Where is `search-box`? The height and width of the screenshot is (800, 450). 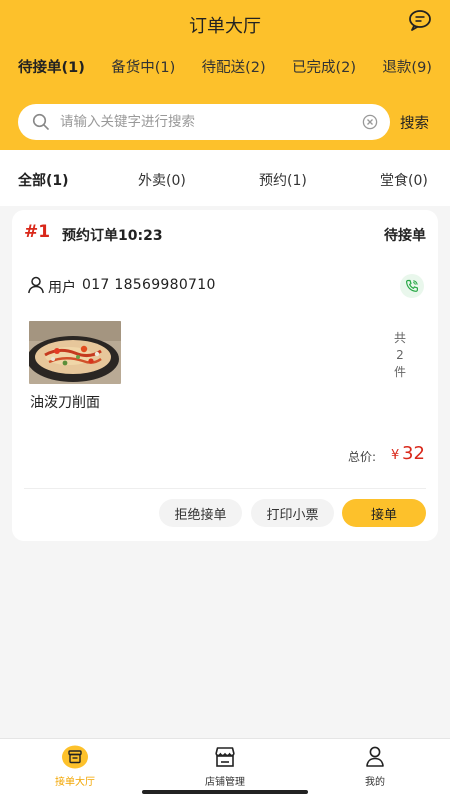
search-box is located at coordinates (204, 122).